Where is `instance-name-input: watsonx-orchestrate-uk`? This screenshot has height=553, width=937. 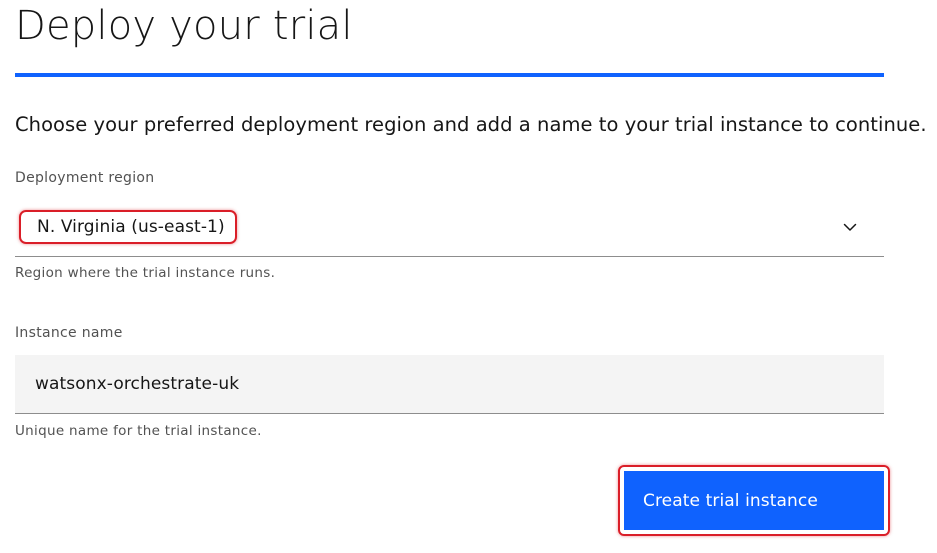 instance-name-input: watsonx-orchestrate-uk is located at coordinates (449, 384).